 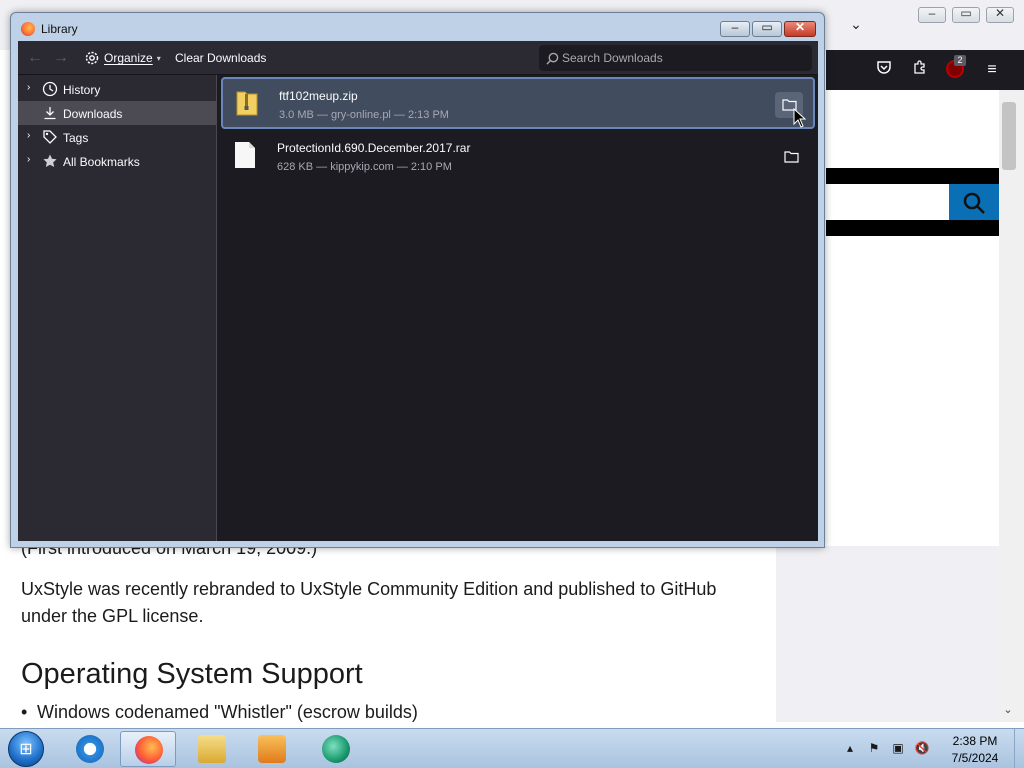 I want to click on download-filename: ftf102meup.zip, so click(x=318, y=96).